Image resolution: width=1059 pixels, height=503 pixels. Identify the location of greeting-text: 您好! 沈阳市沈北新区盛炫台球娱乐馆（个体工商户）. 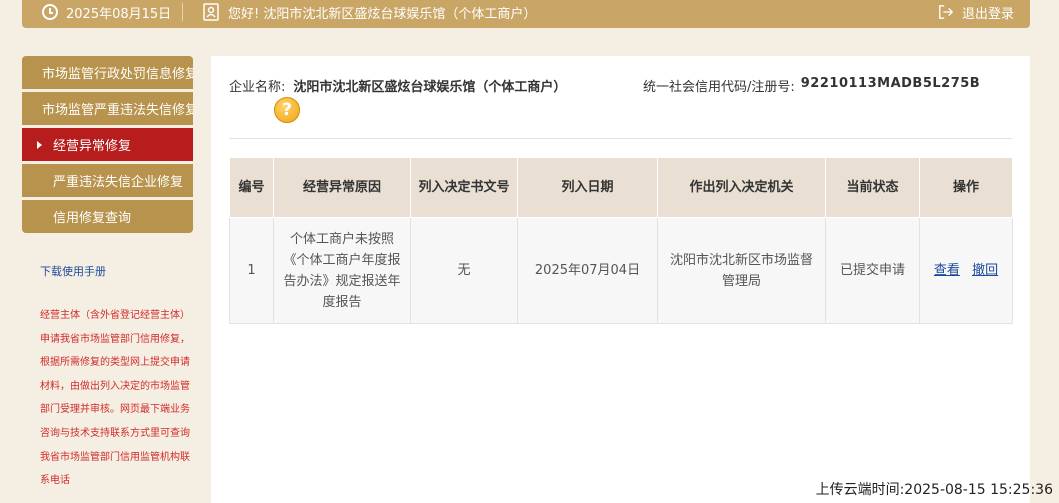
(382, 14).